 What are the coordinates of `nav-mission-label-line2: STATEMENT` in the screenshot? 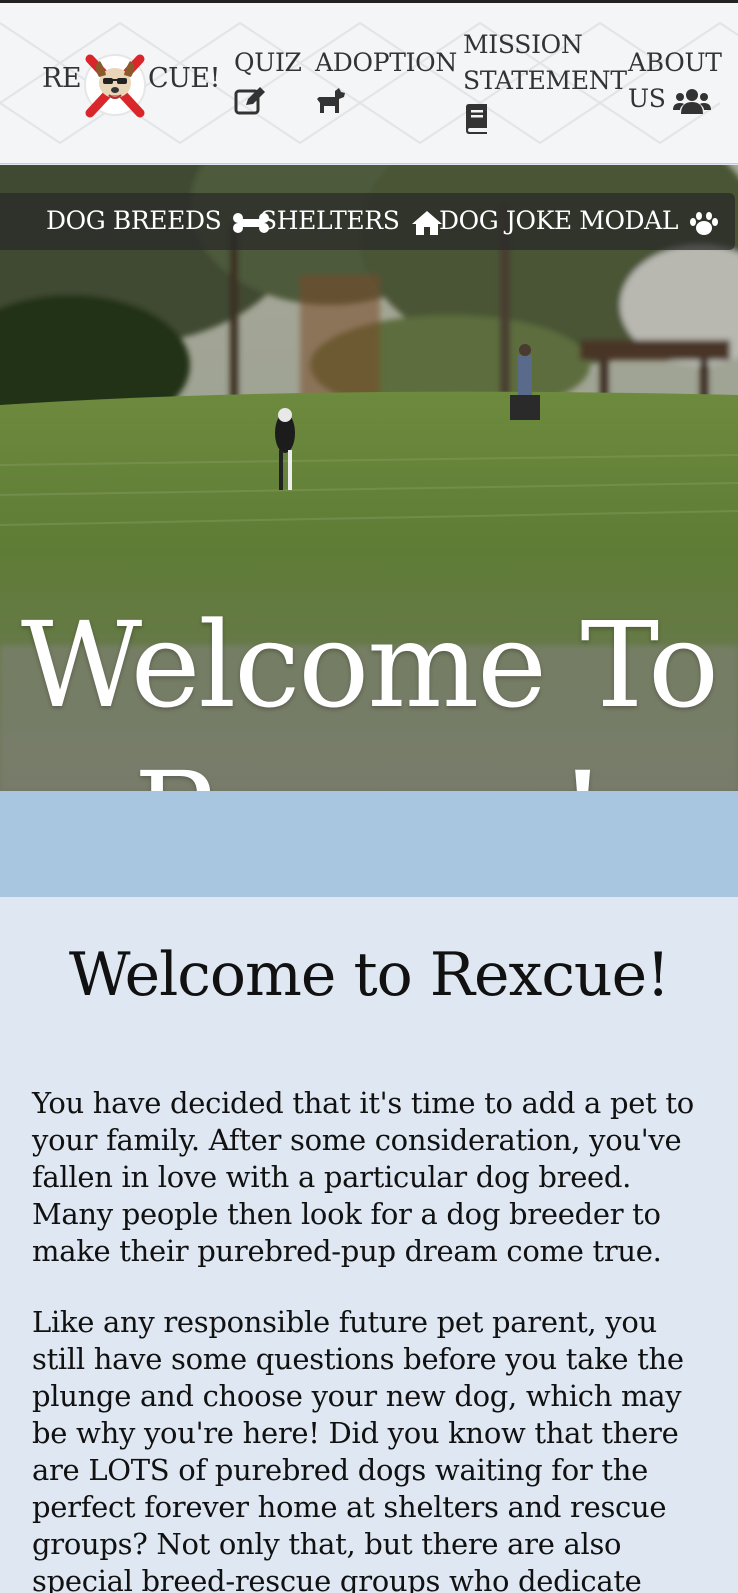 It's located at (545, 80).